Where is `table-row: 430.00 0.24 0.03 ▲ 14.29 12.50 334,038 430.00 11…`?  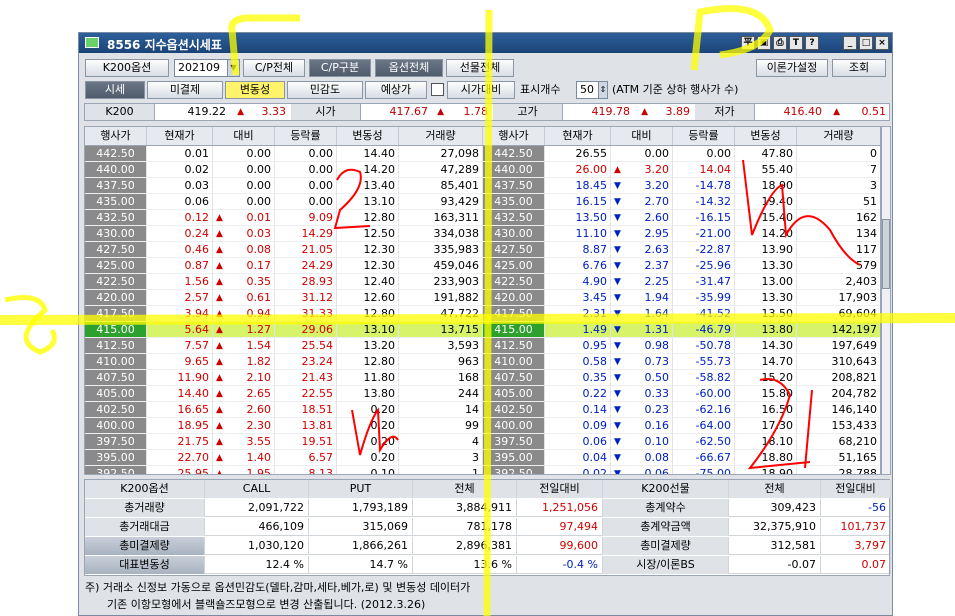
table-row: 430.00 0.24 0.03 ▲ 14.29 12.50 334,038 430.00 11… is located at coordinates (482, 234).